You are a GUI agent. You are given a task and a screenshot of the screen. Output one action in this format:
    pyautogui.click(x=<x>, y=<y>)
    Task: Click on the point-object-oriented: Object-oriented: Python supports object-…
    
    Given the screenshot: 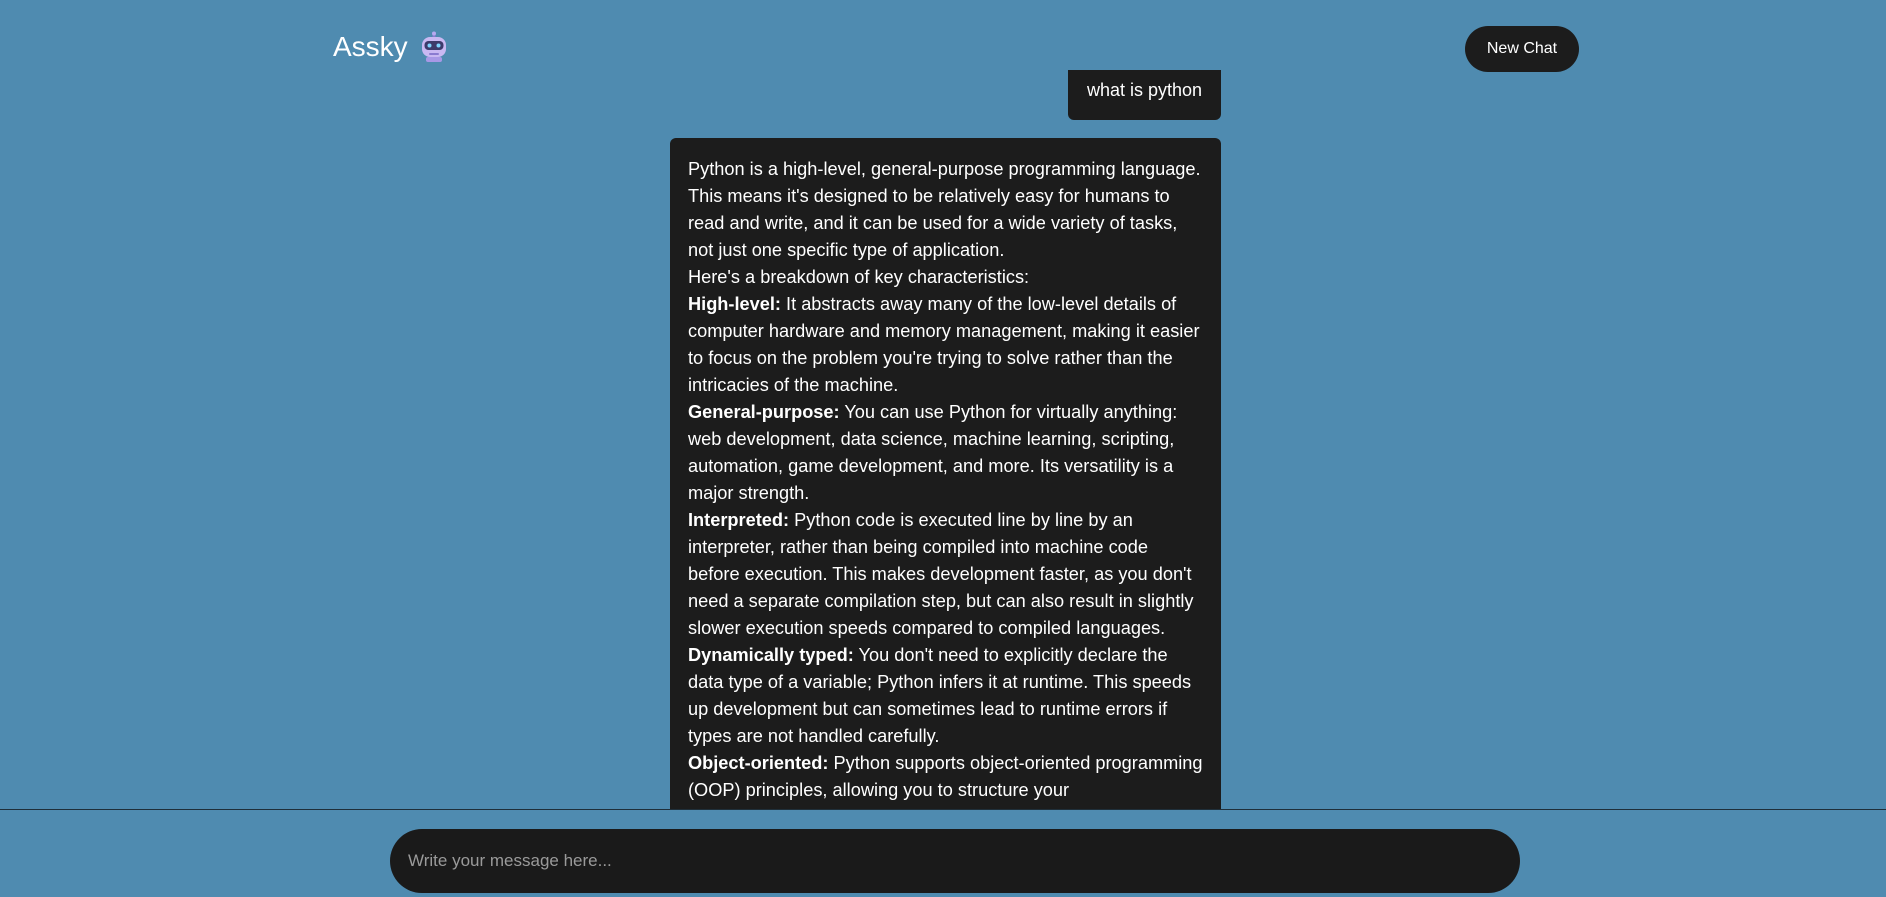 What is the action you would take?
    pyautogui.click(x=945, y=777)
    